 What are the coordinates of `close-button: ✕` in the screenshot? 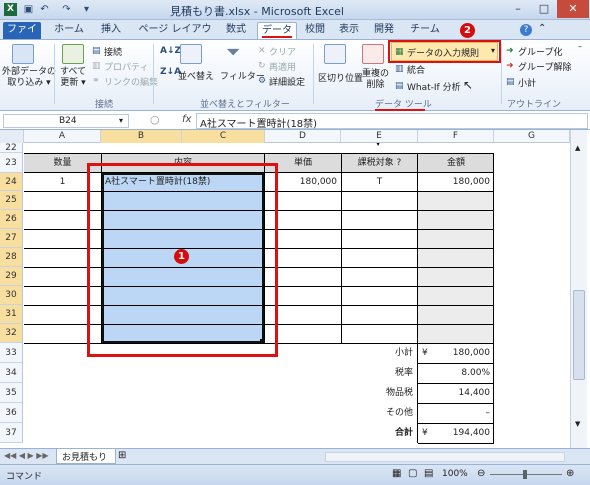 It's located at (573, 9).